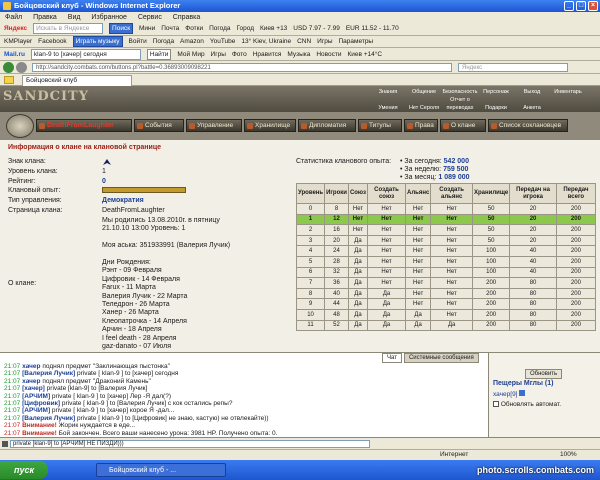 Image resolution: width=600 pixels, height=480 pixels. I want to click on minimize-icon: _, so click(569, 6).